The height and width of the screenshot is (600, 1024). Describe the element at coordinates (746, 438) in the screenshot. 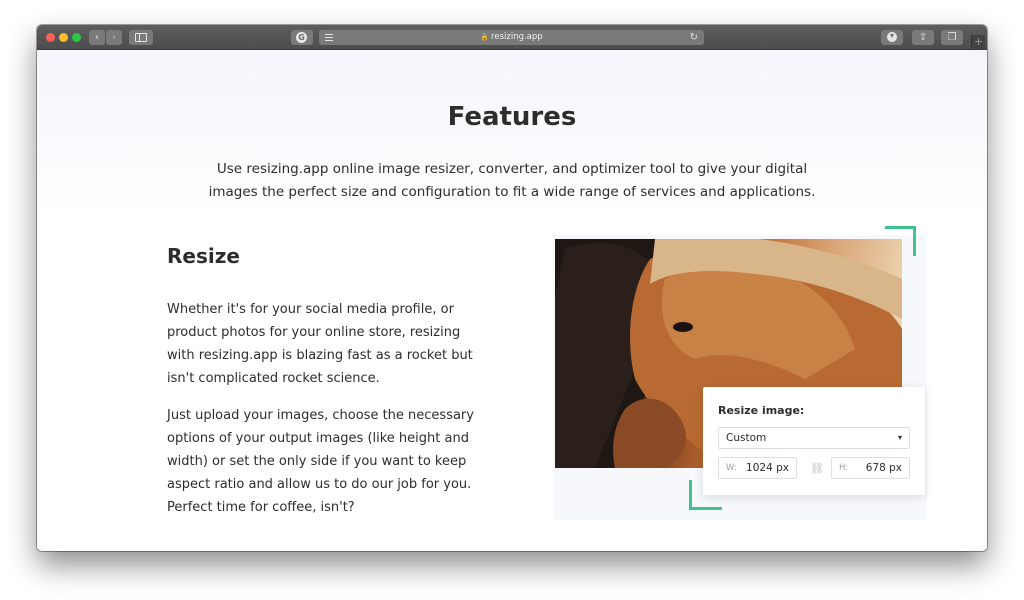

I see `resize-mode-value: Custom` at that location.